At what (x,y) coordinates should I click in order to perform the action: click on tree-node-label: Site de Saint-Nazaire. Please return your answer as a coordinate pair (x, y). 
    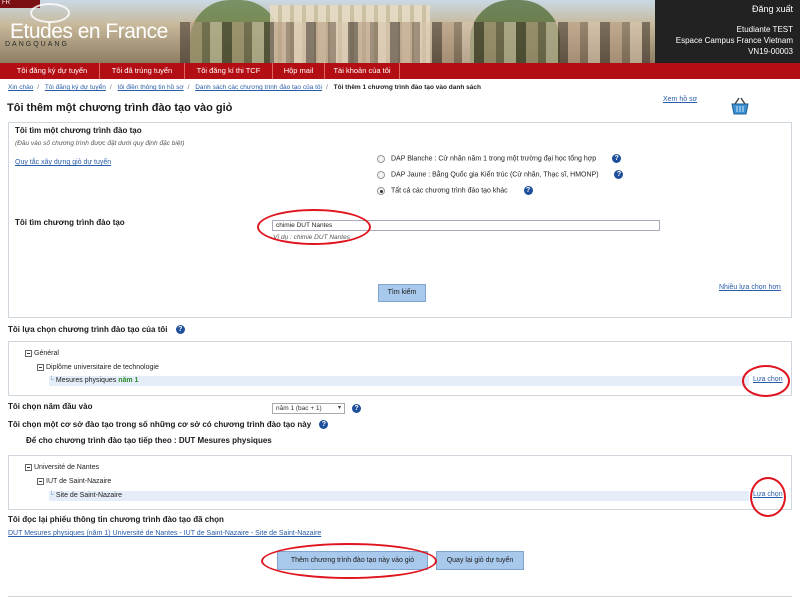
    Looking at the image, I should click on (89, 495).